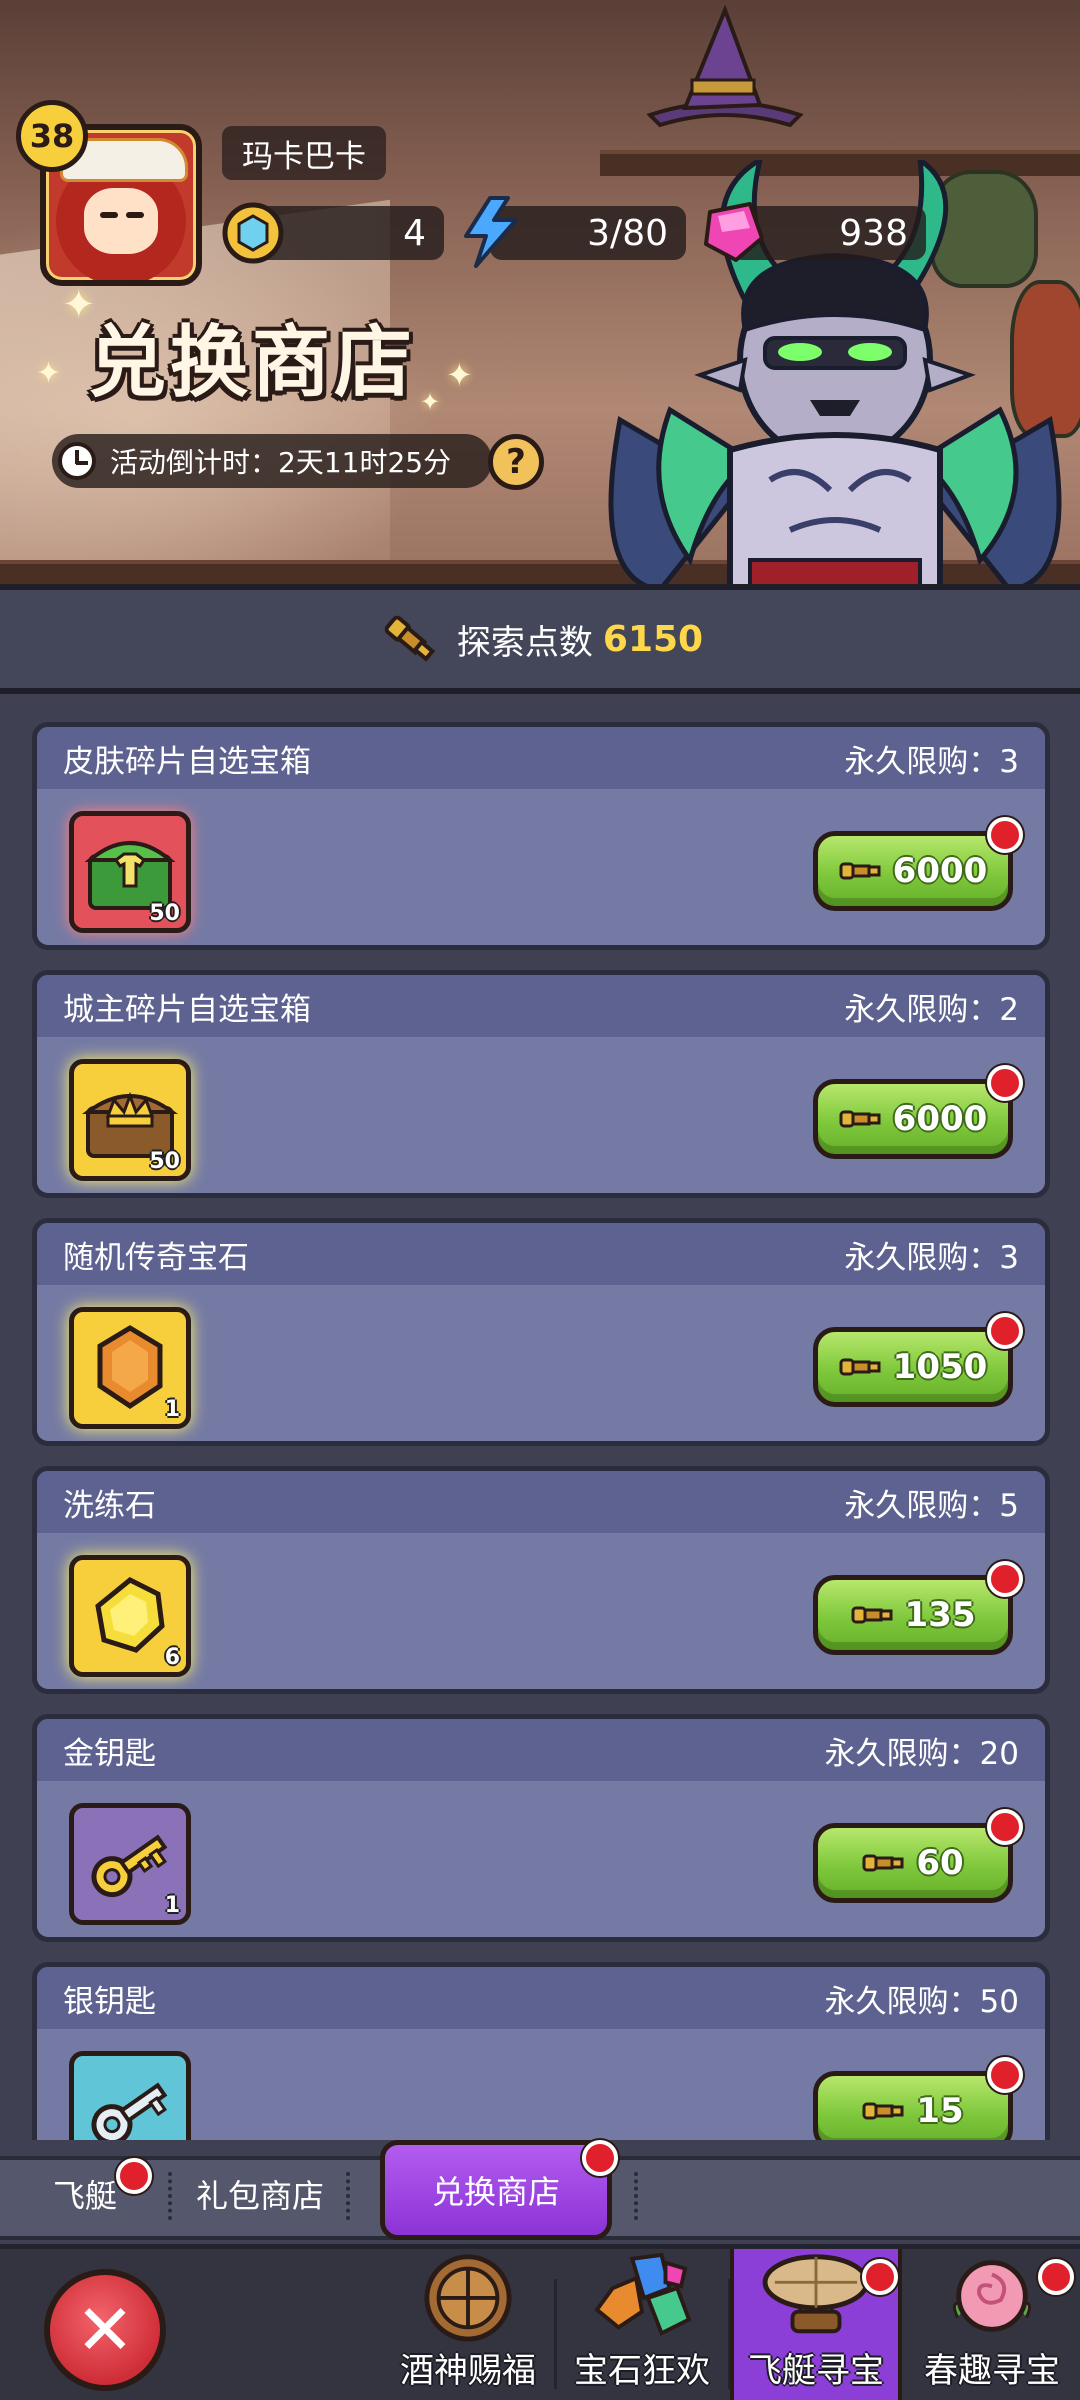 The width and height of the screenshot is (1080, 2400). What do you see at coordinates (921, 1753) in the screenshot?
I see `purchase-limit: 永久限购：20` at bounding box center [921, 1753].